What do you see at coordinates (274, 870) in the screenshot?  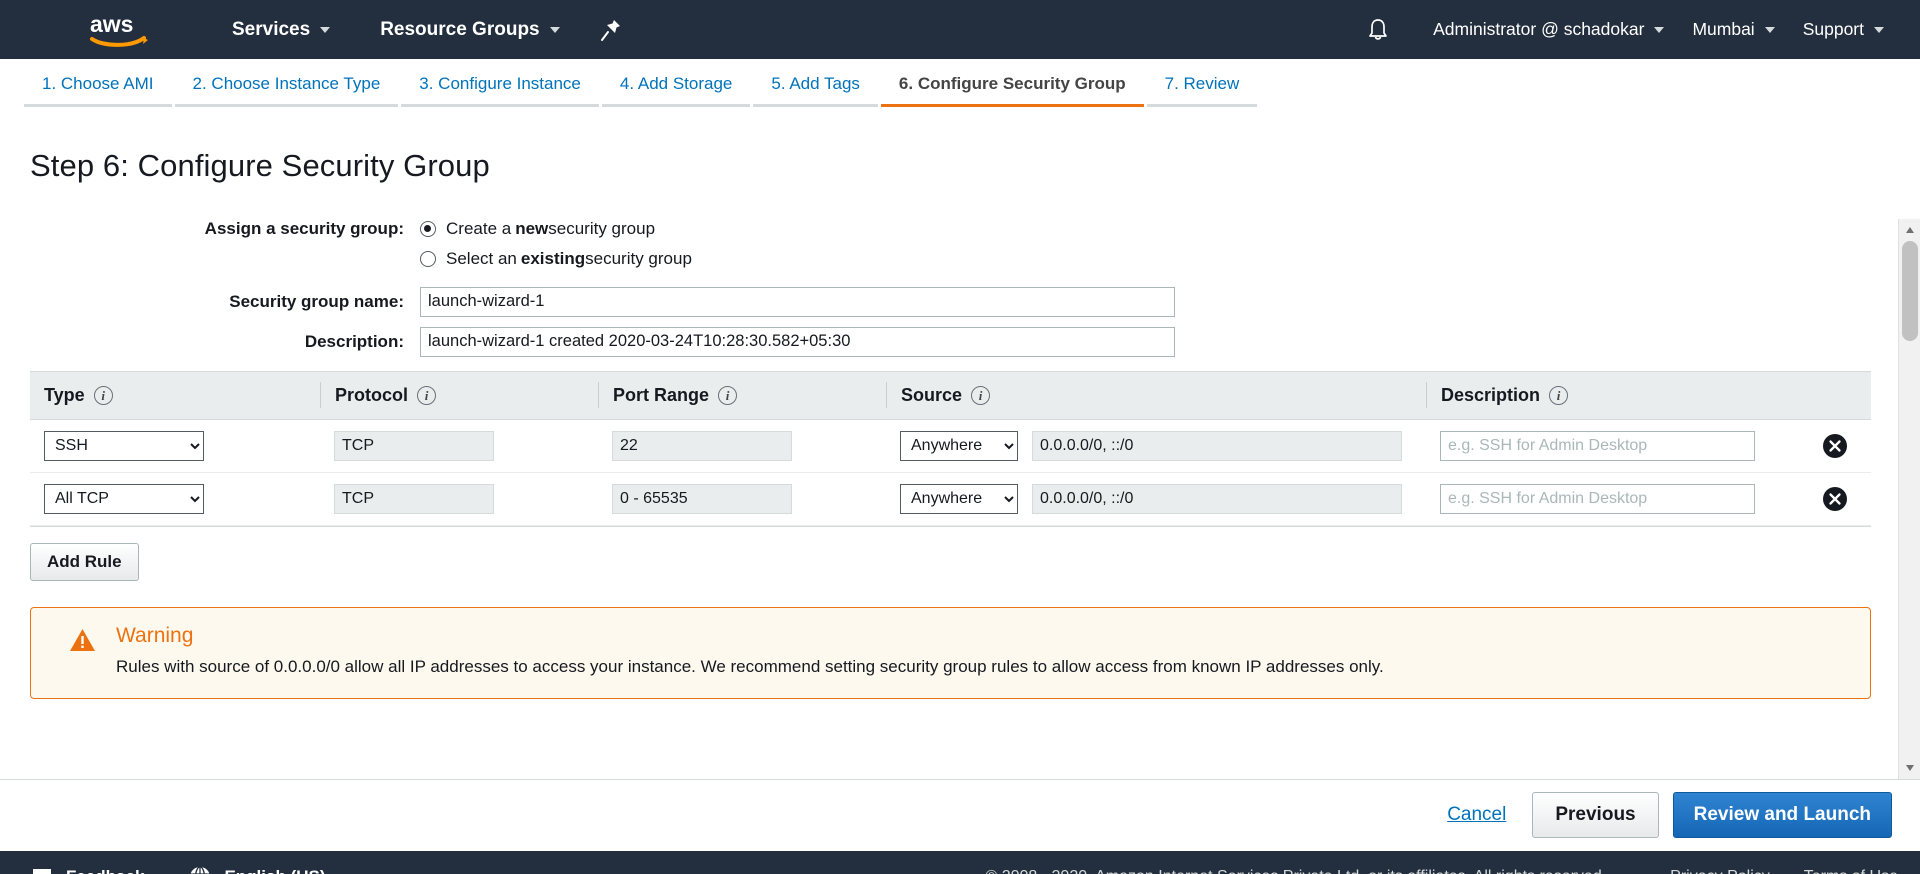 I see `language-label: English (US)` at bounding box center [274, 870].